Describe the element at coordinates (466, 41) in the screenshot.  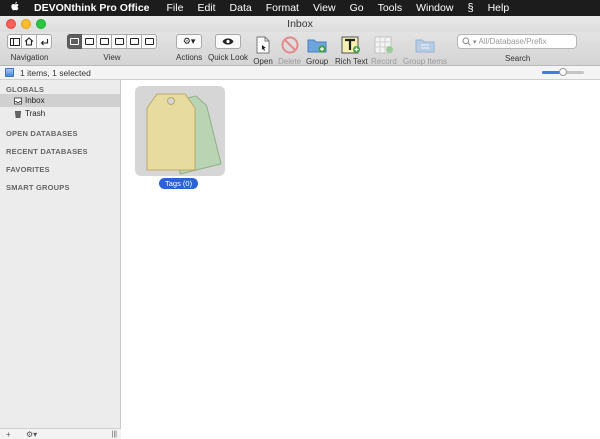
I see `search-icon` at that location.